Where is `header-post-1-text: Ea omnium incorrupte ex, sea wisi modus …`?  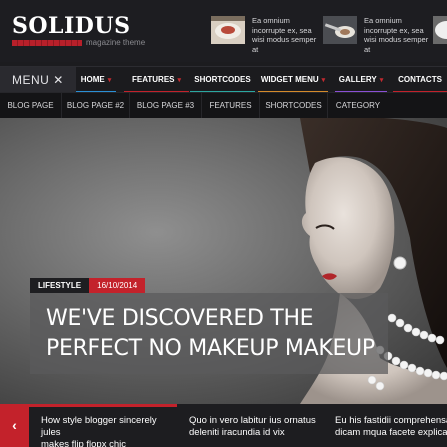 header-post-1-text: Ea omnium incorrupte ex, sea wisi modus … is located at coordinates (286, 35).